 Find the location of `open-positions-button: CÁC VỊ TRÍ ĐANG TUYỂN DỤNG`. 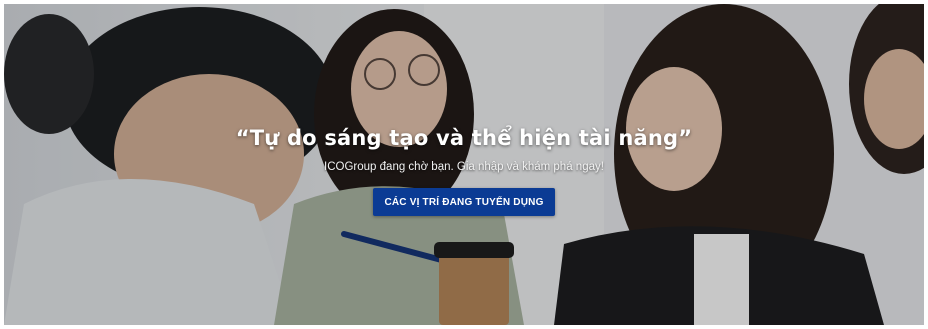

open-positions-button: CÁC VỊ TRÍ ĐANG TUYỂN DỤNG is located at coordinates (464, 202).